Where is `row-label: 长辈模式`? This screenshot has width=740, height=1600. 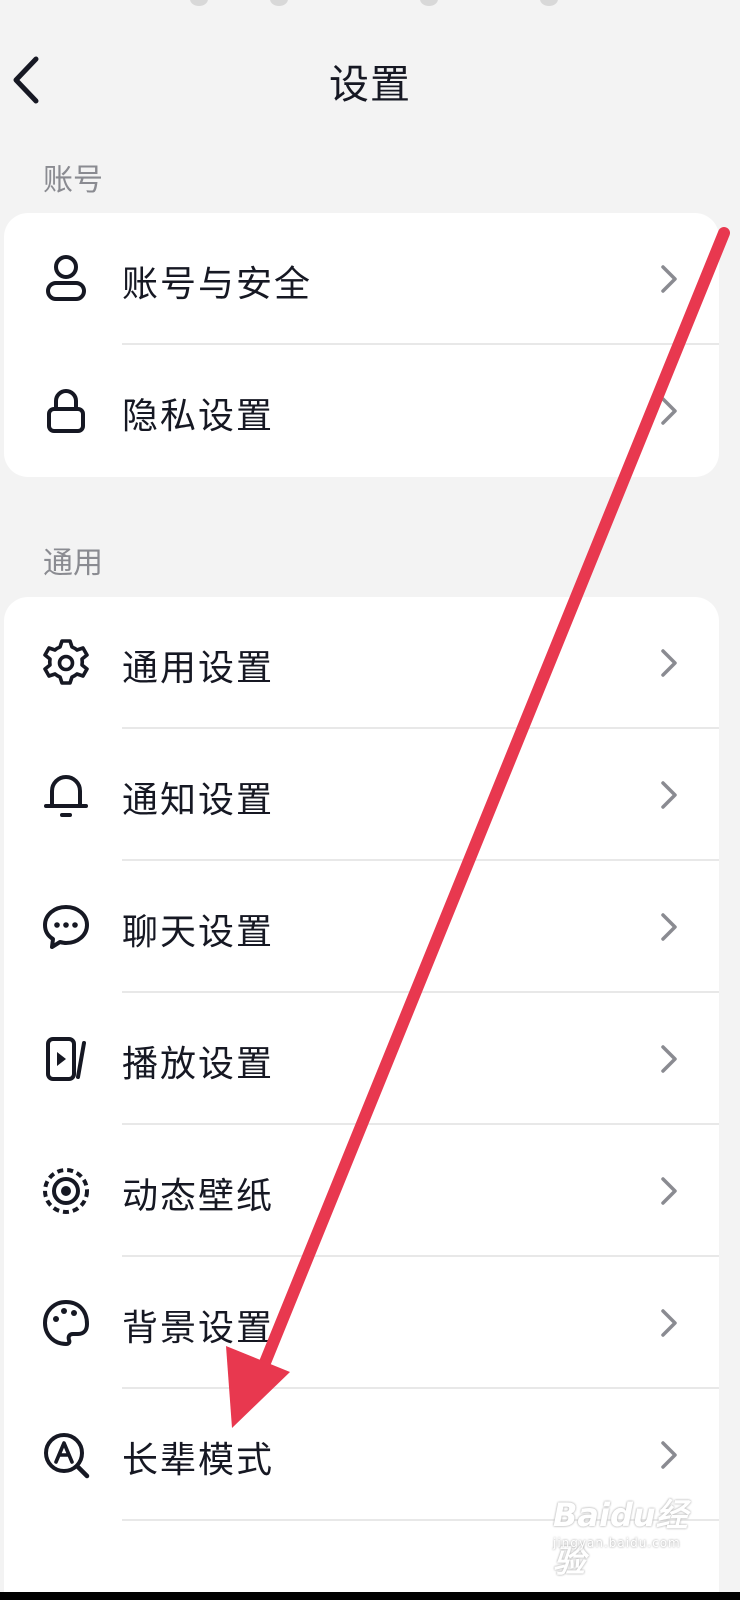 row-label: 长辈模式 is located at coordinates (198, 1460).